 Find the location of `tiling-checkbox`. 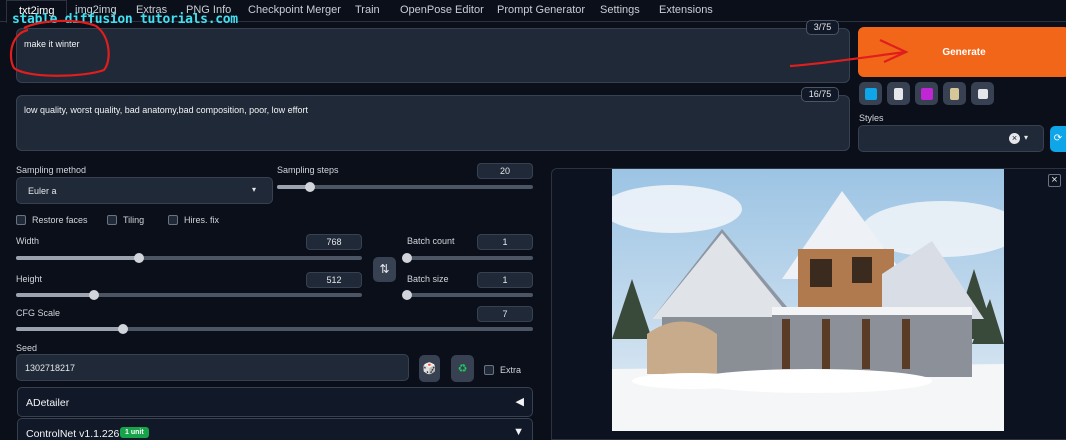

tiling-checkbox is located at coordinates (112, 220).